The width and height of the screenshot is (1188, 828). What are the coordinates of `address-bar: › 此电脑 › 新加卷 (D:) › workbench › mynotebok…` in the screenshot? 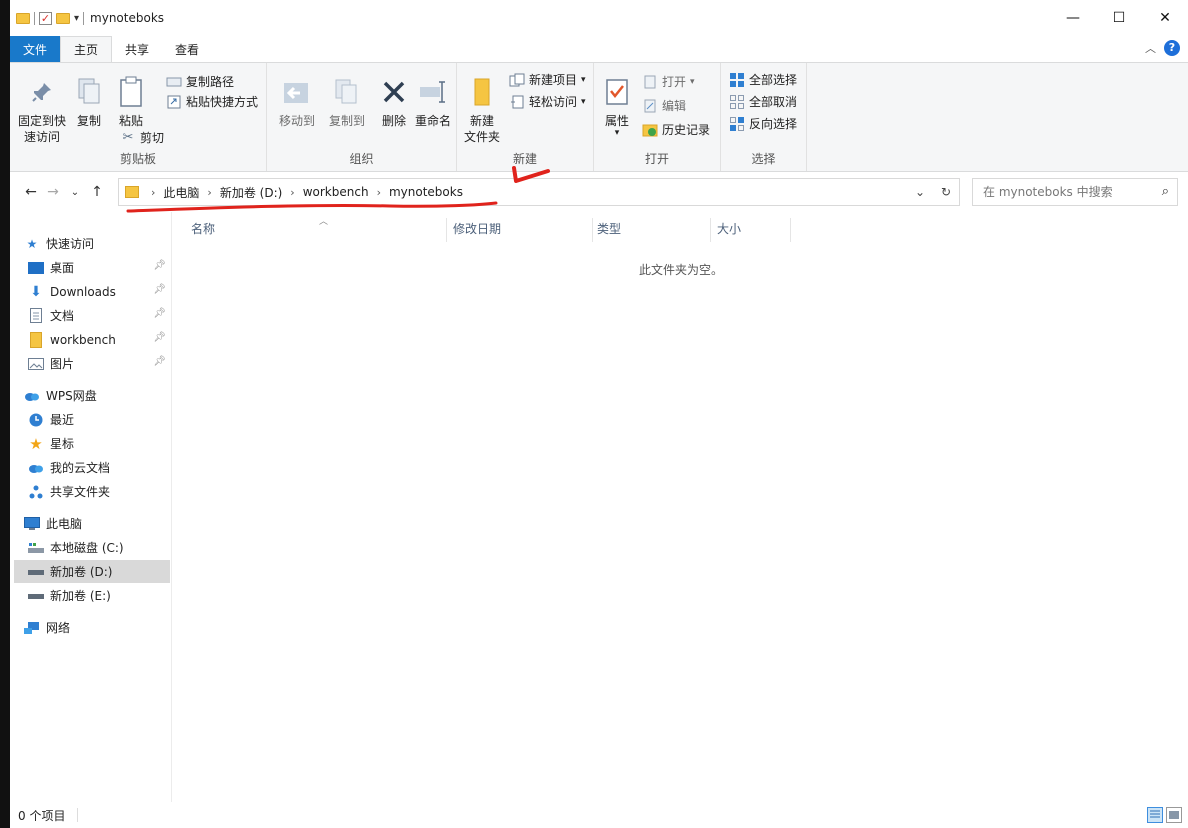 It's located at (539, 192).